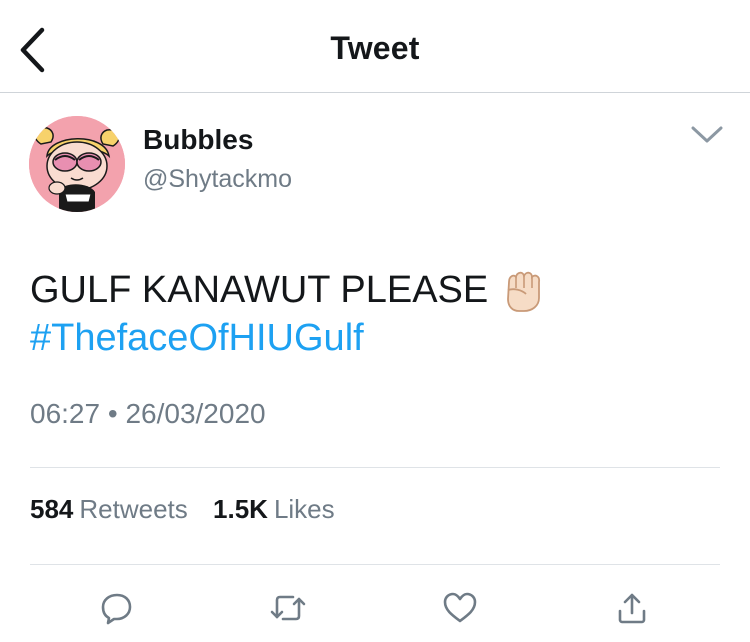  I want to click on retweet-button, so click(288, 608).